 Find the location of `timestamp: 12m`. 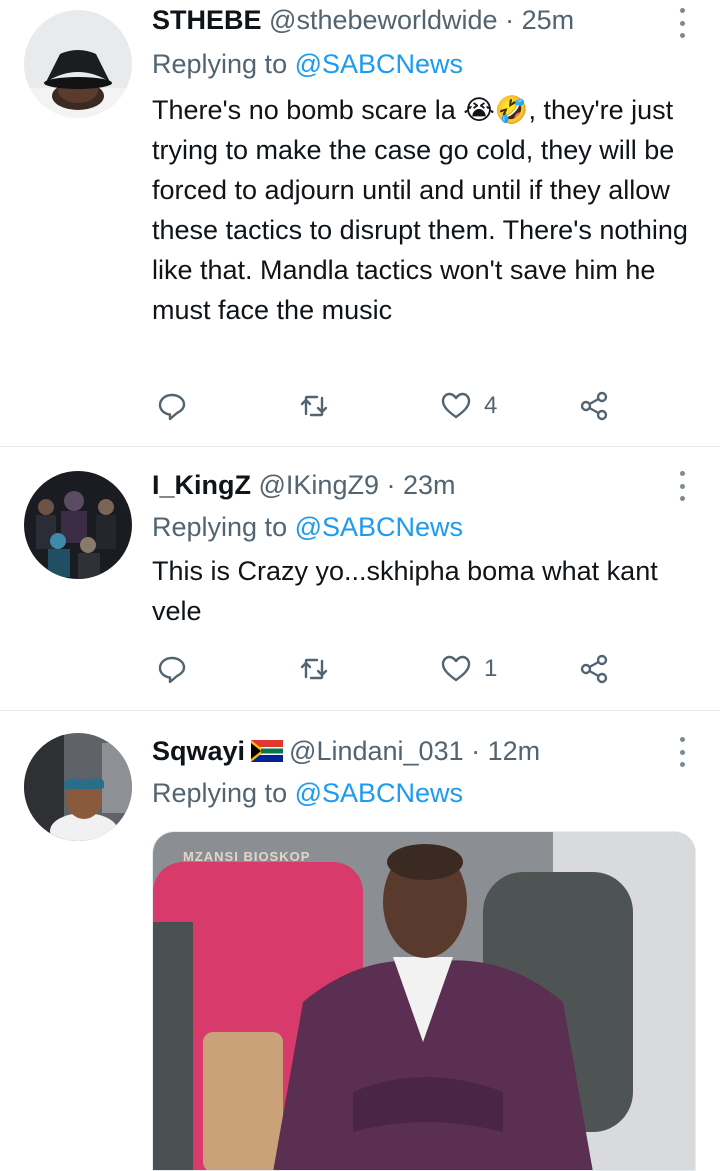

timestamp: 12m is located at coordinates (514, 751).